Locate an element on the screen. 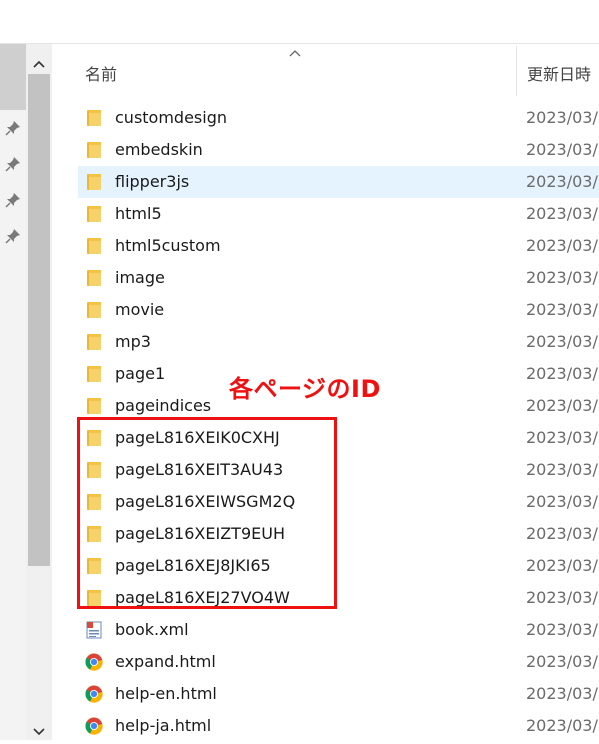 This screenshot has height=744, width=599. file-name: html5 is located at coordinates (138, 213).